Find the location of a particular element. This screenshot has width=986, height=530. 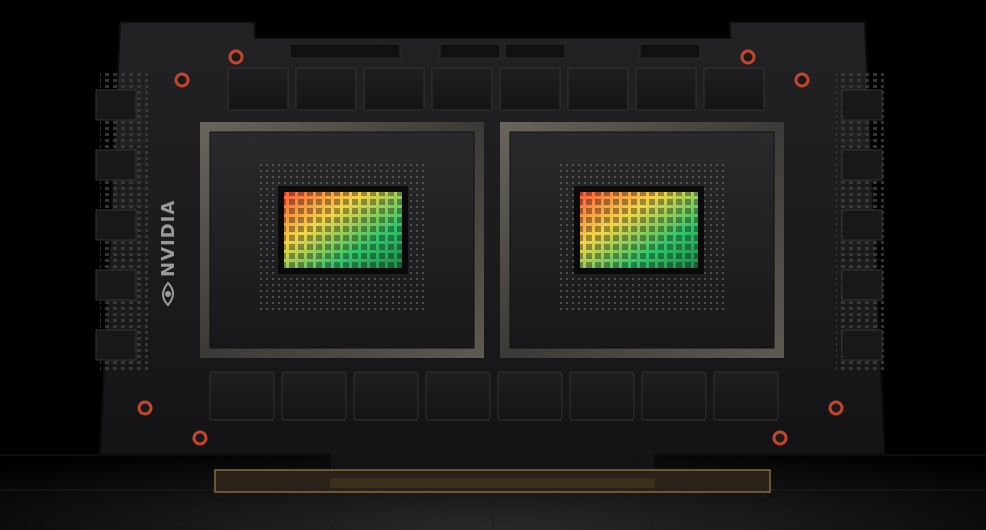

right-power-stages is located at coordinates (860, 220).